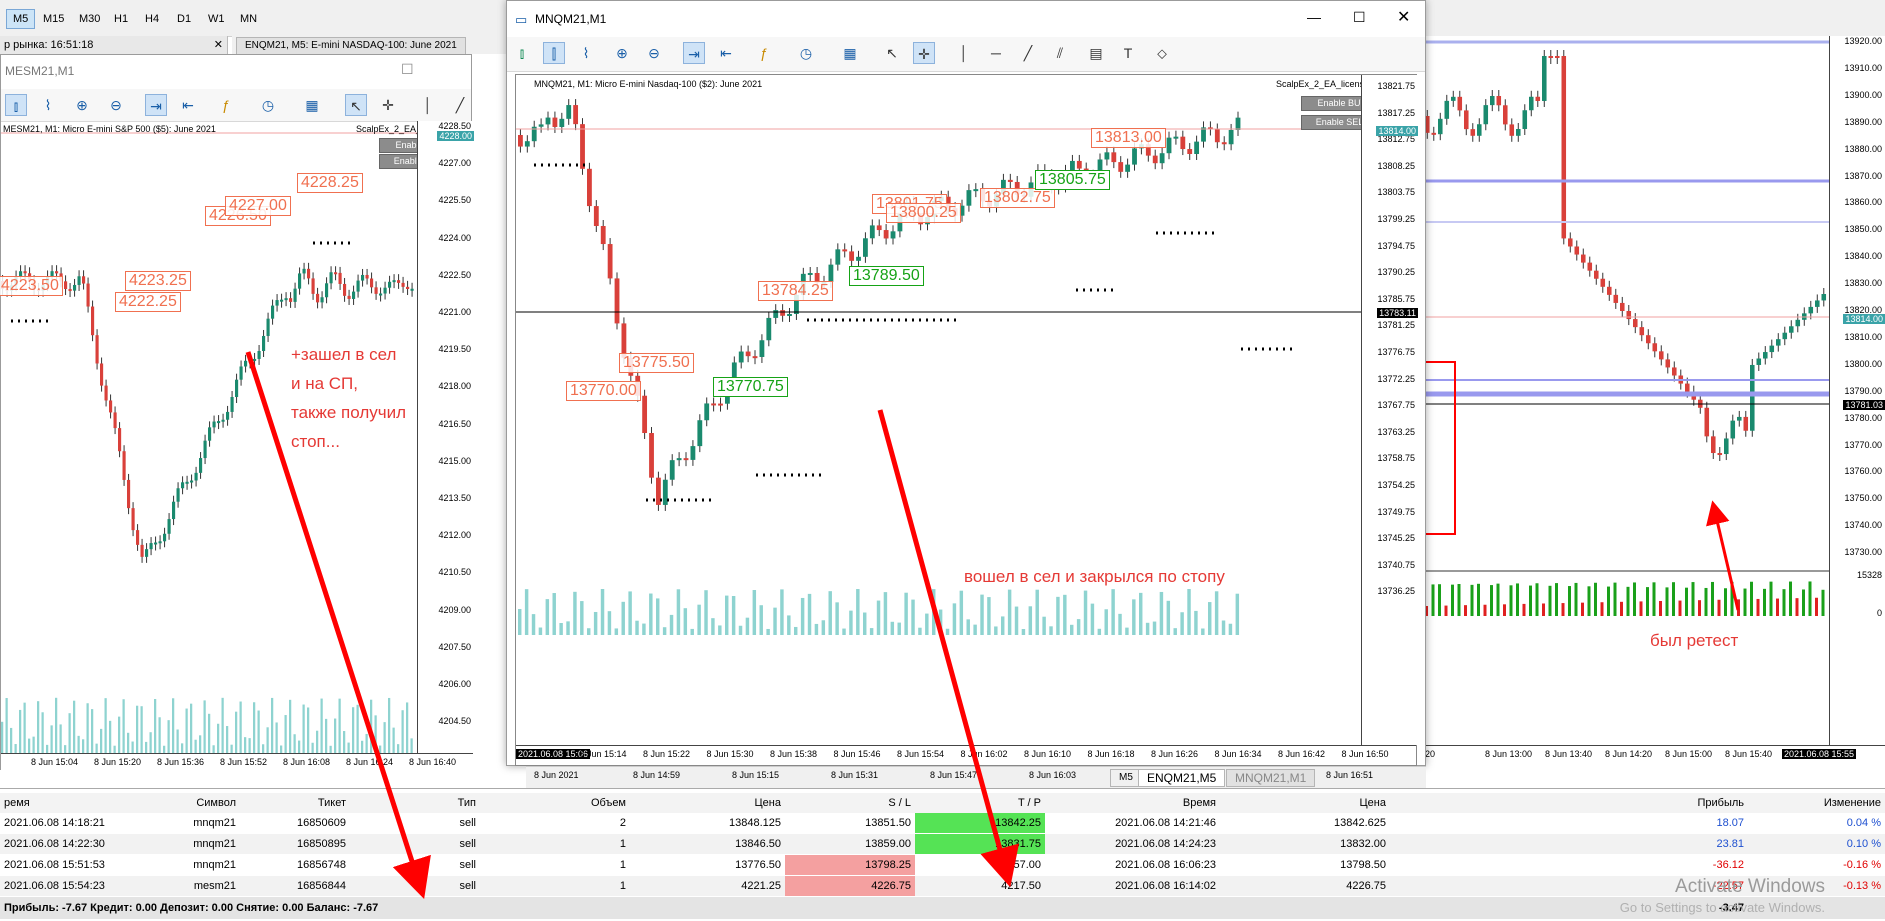 The width and height of the screenshot is (1885, 921). What do you see at coordinates (1128, 53) in the screenshot?
I see `text-icon: T` at bounding box center [1128, 53].